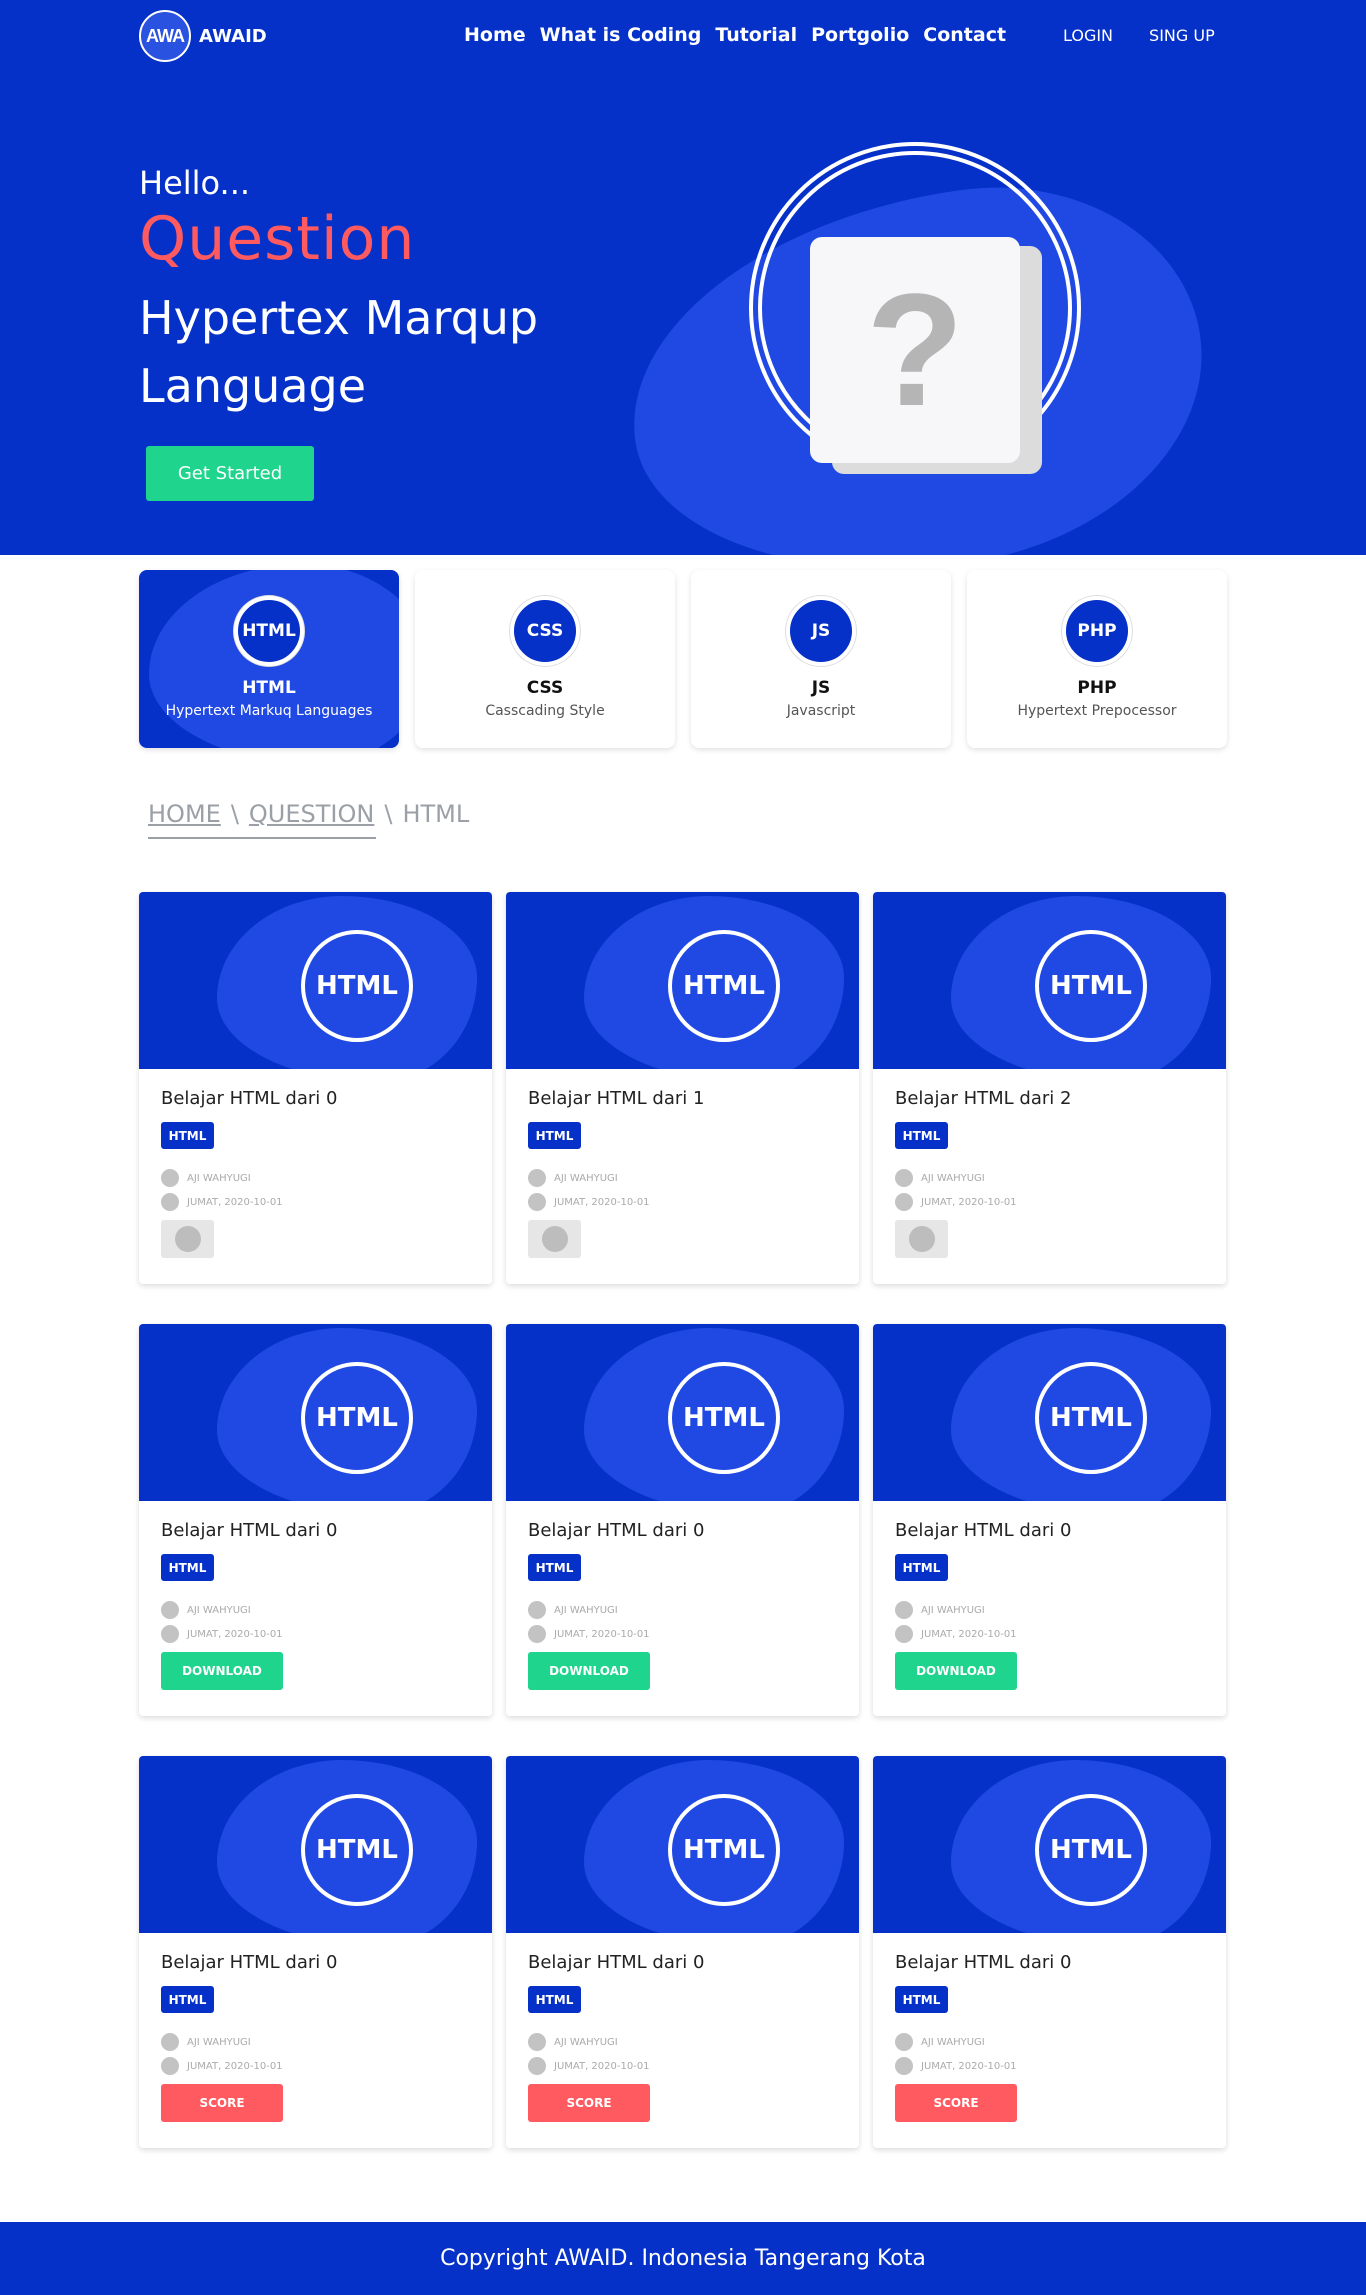 This screenshot has width=1366, height=2295. I want to click on category-card-js: JS JS Javascript, so click(821, 659).